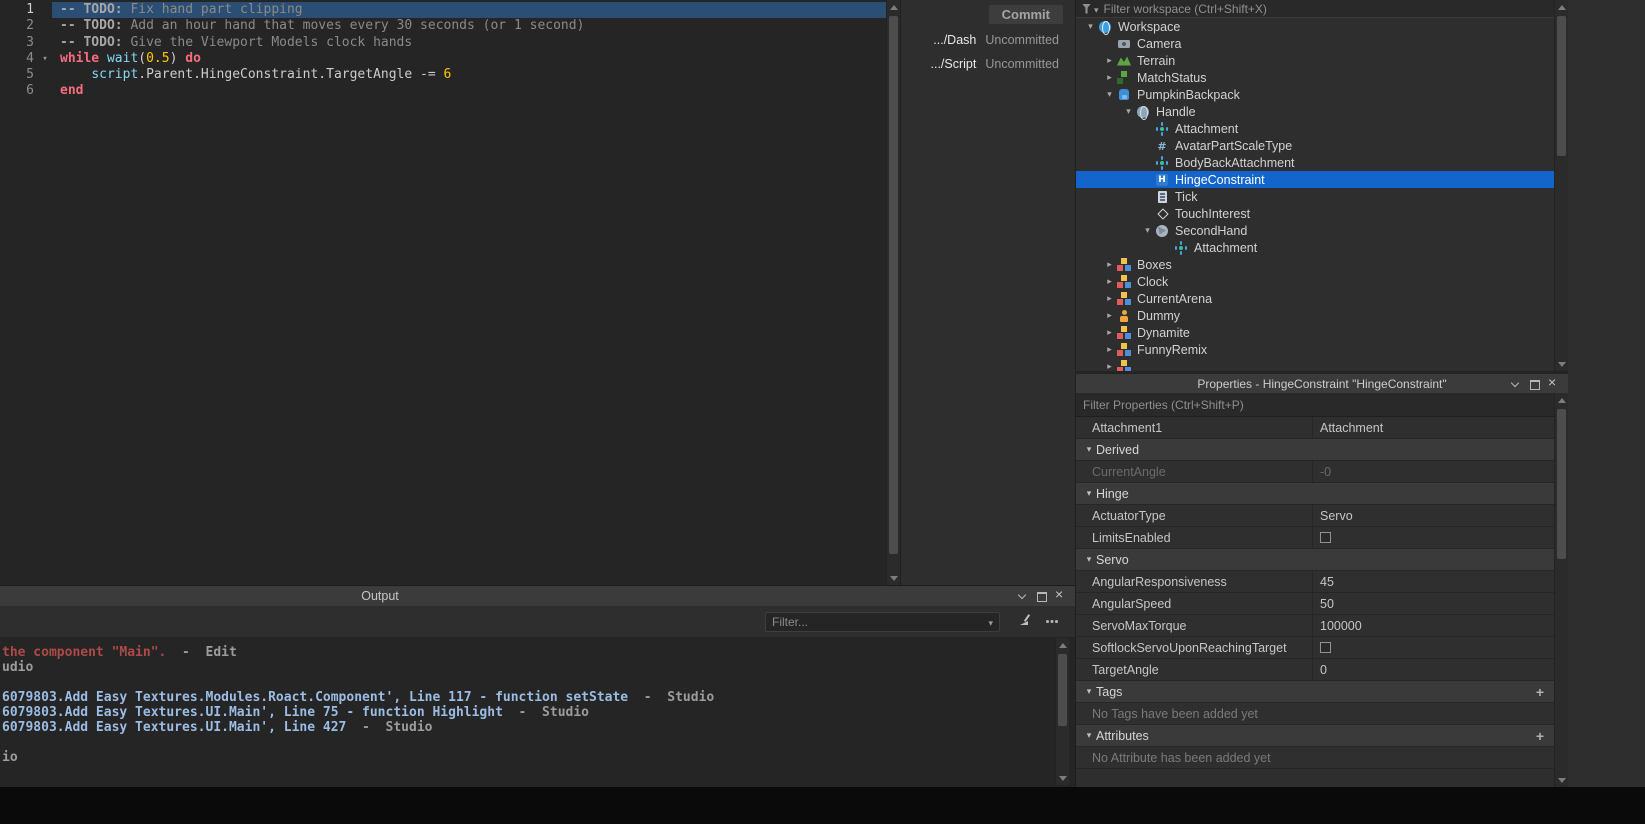  What do you see at coordinates (1561, 185) in the screenshot?
I see `explorer-vertical-scrollbar` at bounding box center [1561, 185].